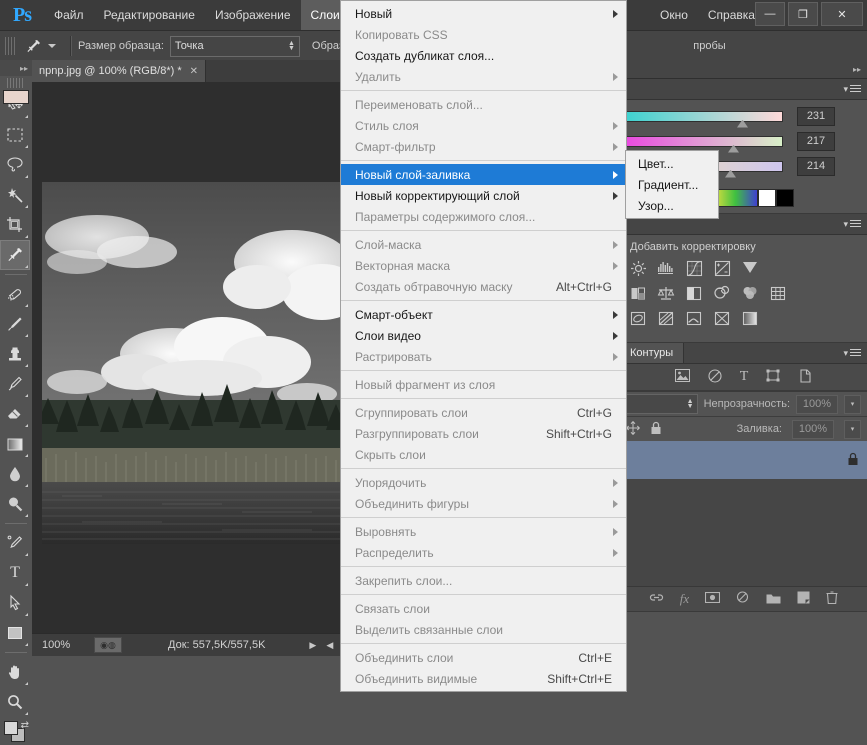 The height and width of the screenshot is (745, 867). Describe the element at coordinates (25, 725) in the screenshot. I see `swap-colors-icon: ⇄` at that location.